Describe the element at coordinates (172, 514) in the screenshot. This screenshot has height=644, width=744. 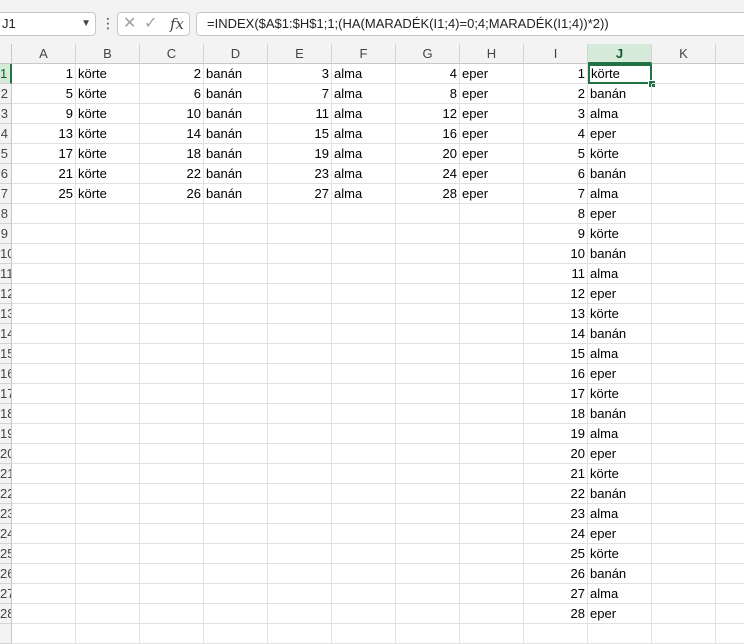
I see `cell-c23` at that location.